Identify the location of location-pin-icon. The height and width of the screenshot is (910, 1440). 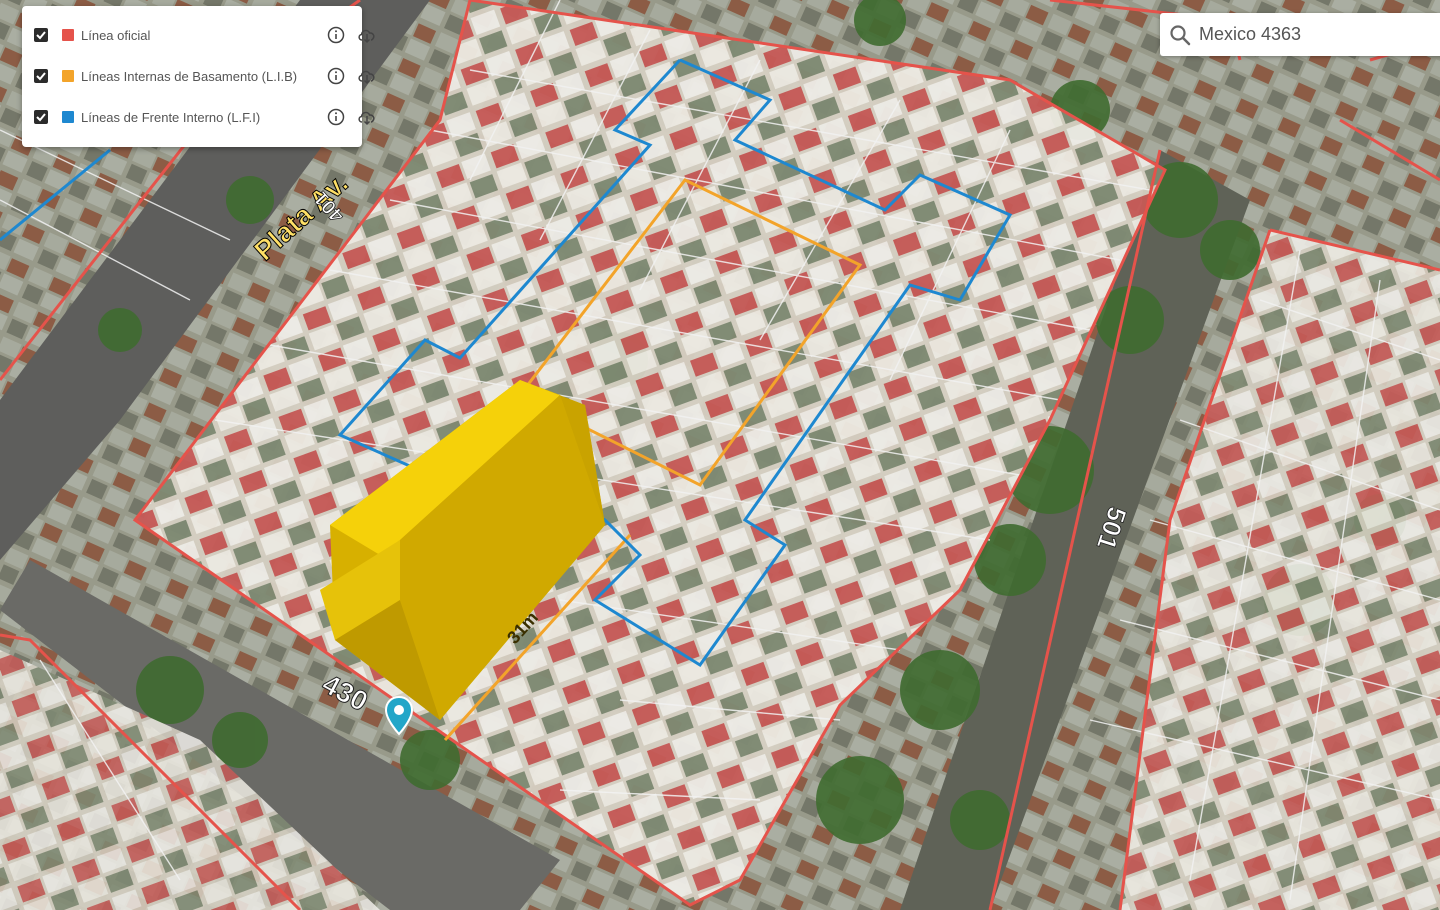
(399, 715).